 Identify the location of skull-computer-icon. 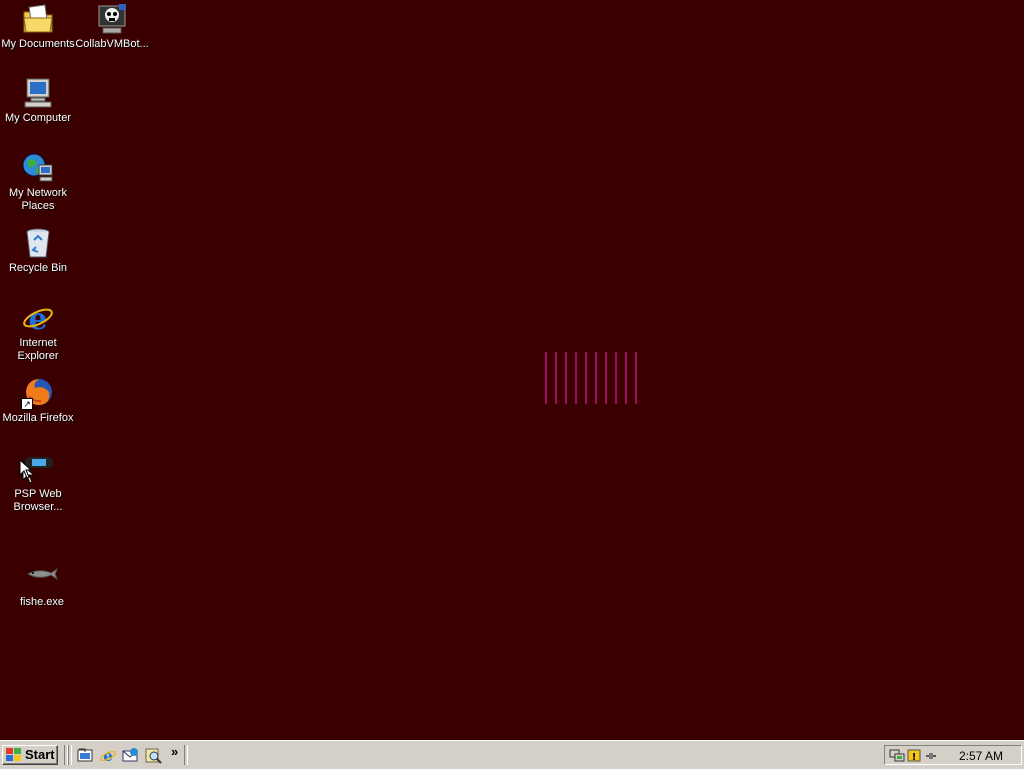
(112, 19).